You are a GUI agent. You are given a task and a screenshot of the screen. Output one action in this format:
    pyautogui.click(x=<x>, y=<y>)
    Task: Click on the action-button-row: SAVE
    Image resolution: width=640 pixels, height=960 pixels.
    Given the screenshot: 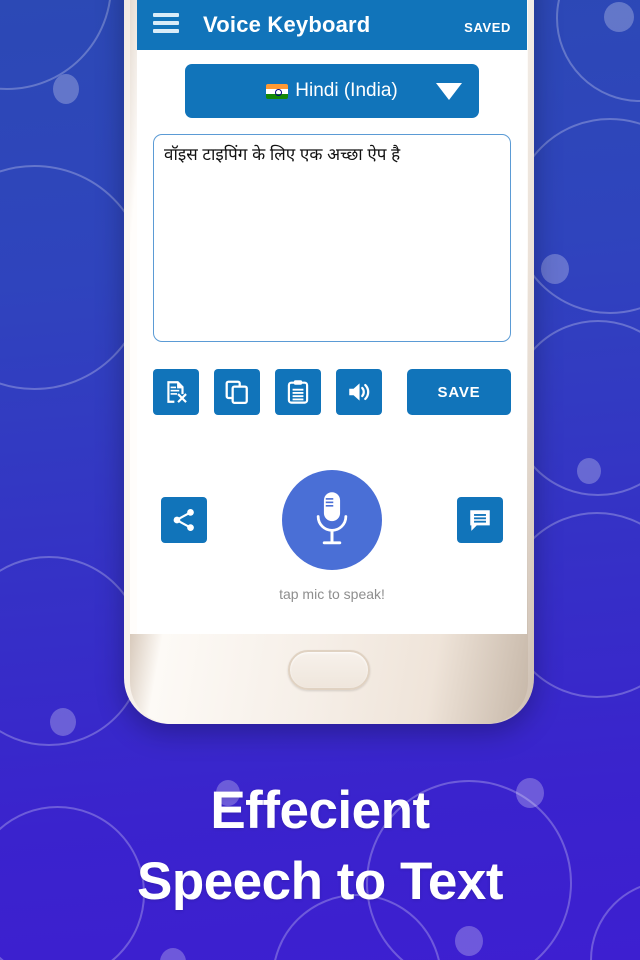 What is the action you would take?
    pyautogui.click(x=332, y=381)
    